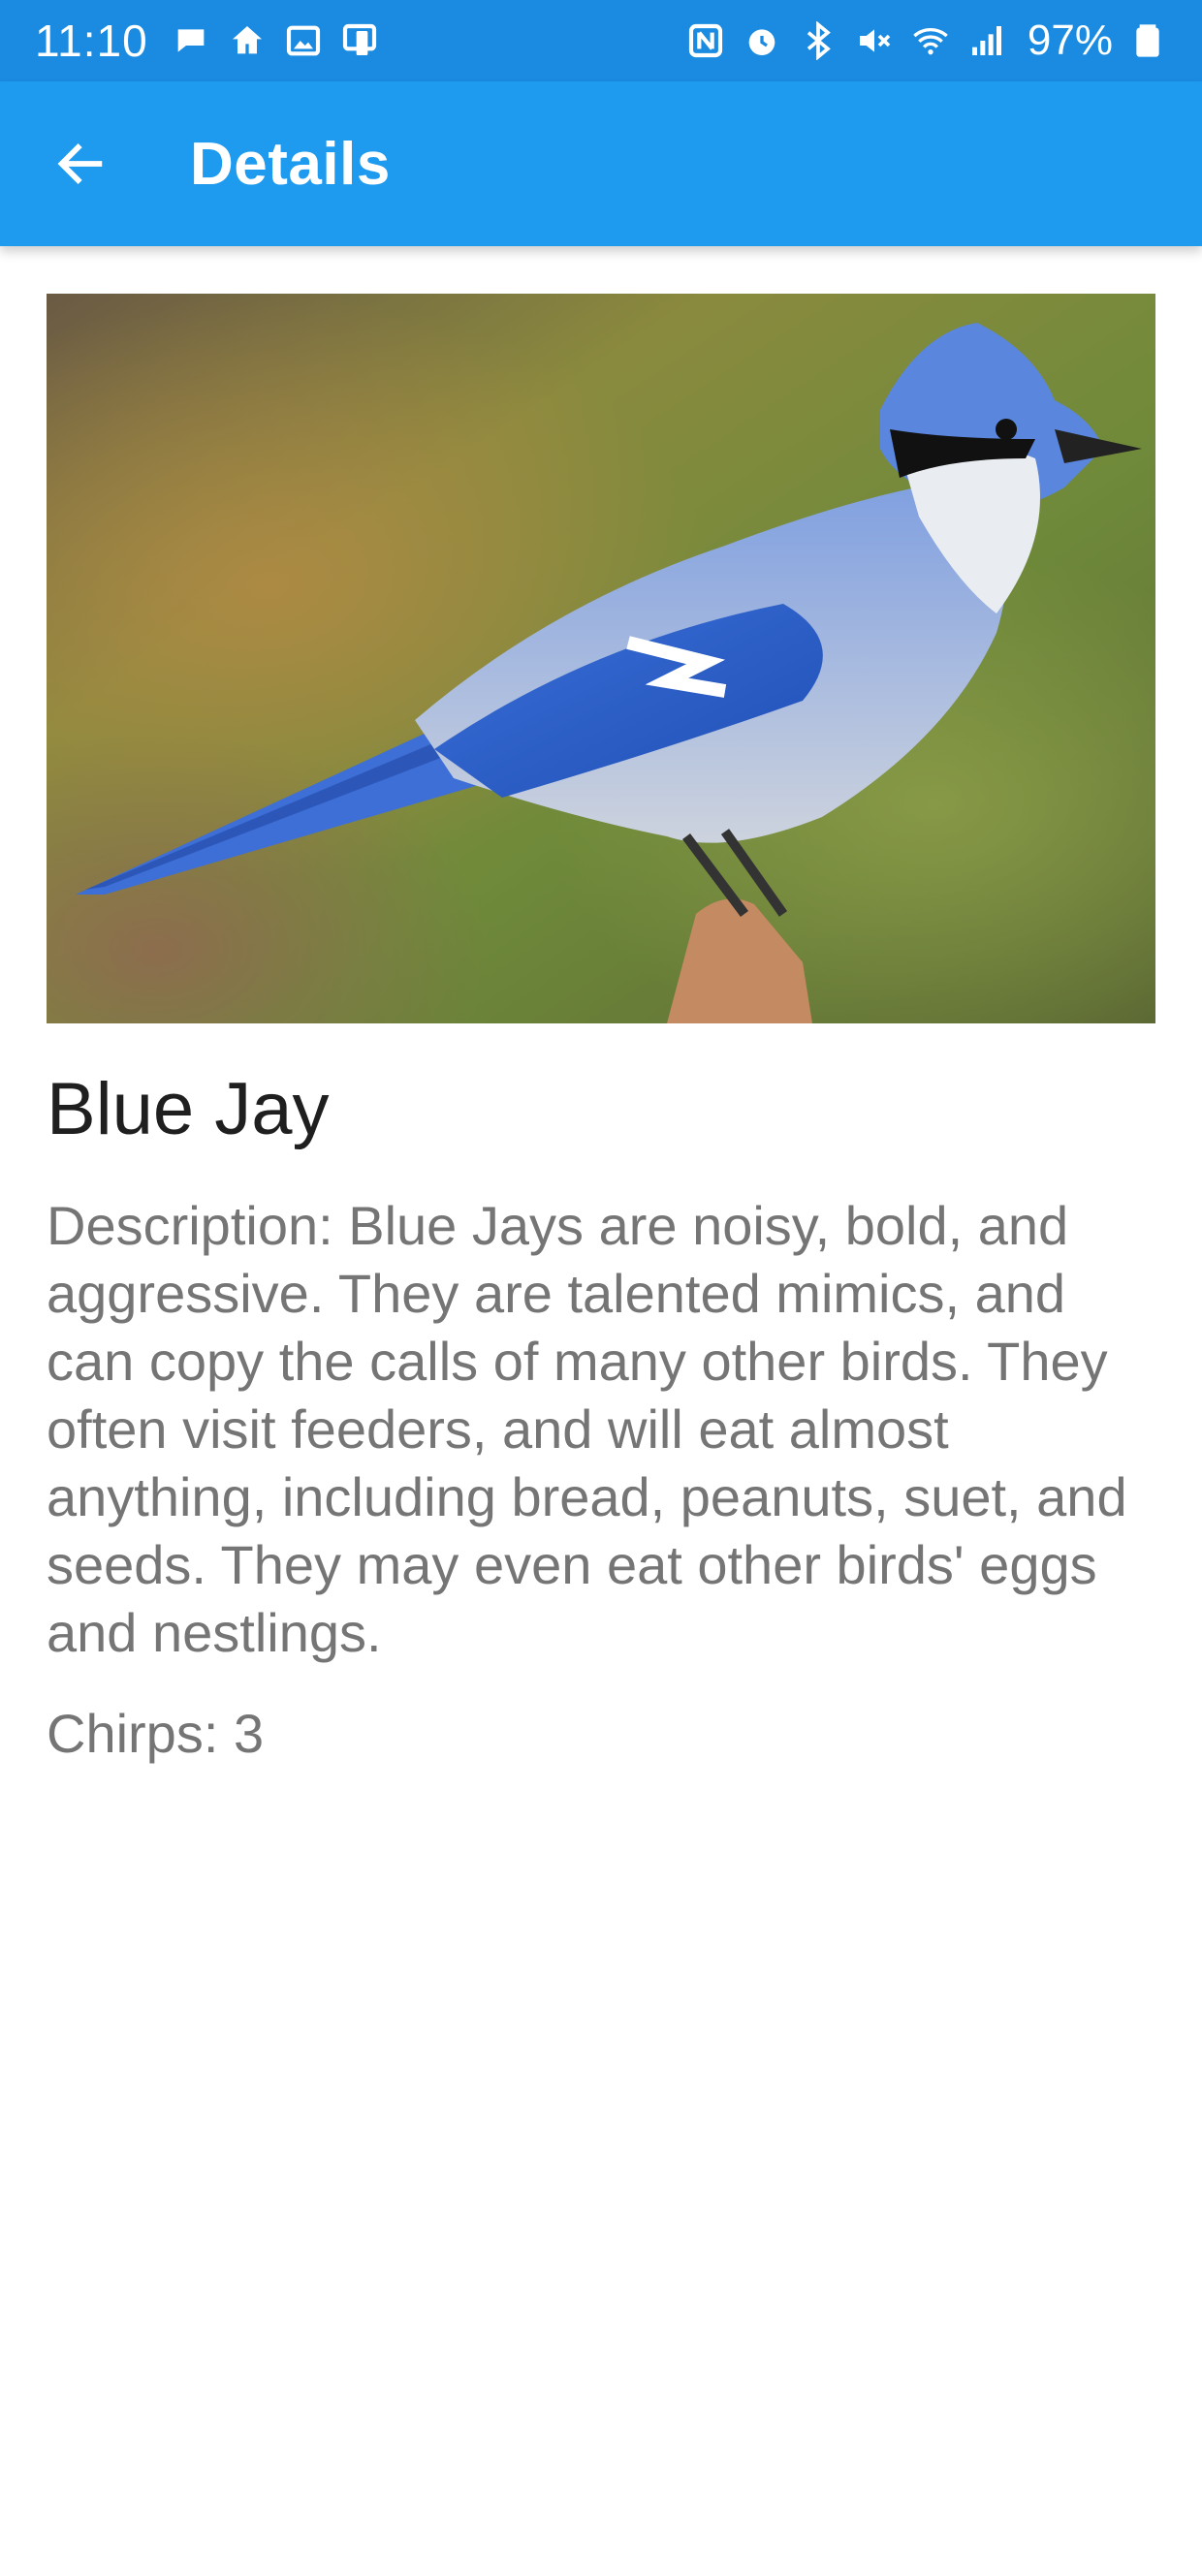 This screenshot has height=2576, width=1202. I want to click on device-icon, so click(359, 40).